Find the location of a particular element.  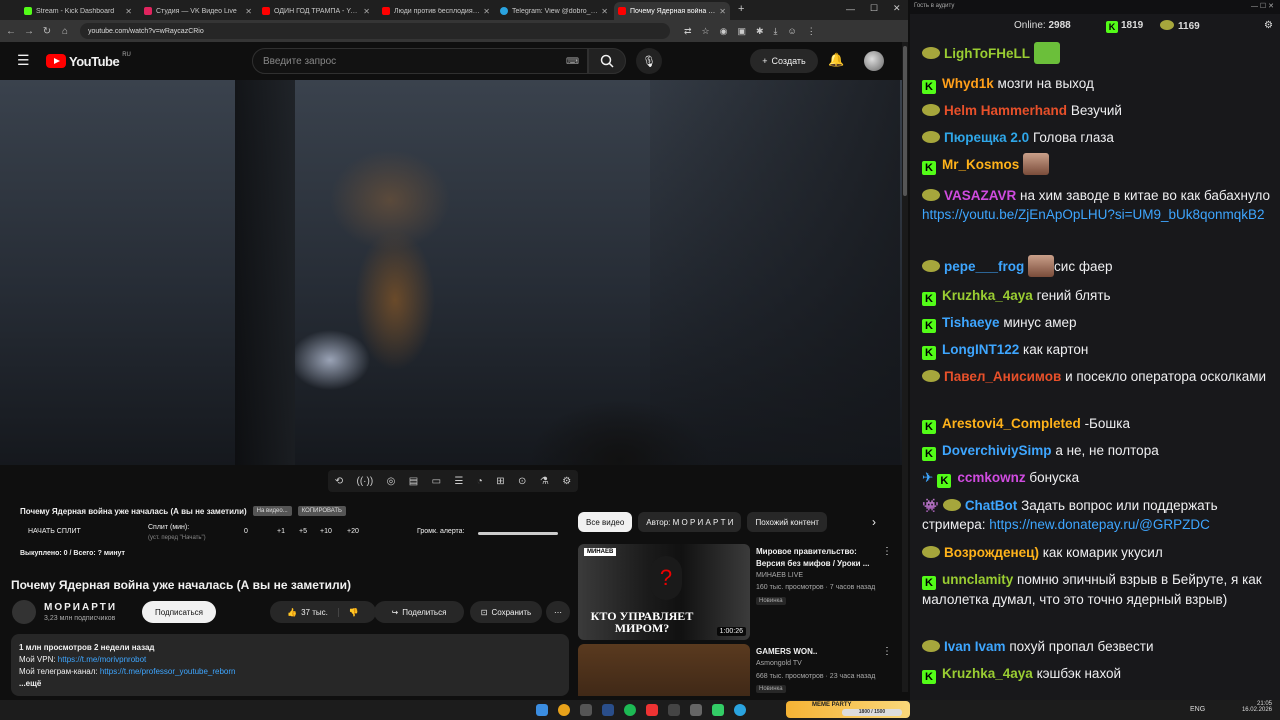

chat-username: Helm Hammerhand is located at coordinates (1005, 110).